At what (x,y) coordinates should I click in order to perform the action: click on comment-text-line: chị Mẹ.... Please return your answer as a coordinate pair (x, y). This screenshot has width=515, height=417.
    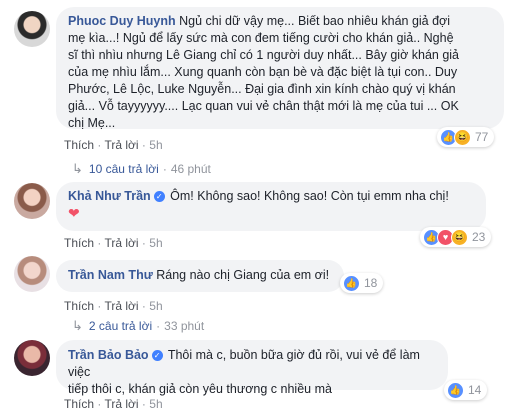
    Looking at the image, I should click on (92, 123).